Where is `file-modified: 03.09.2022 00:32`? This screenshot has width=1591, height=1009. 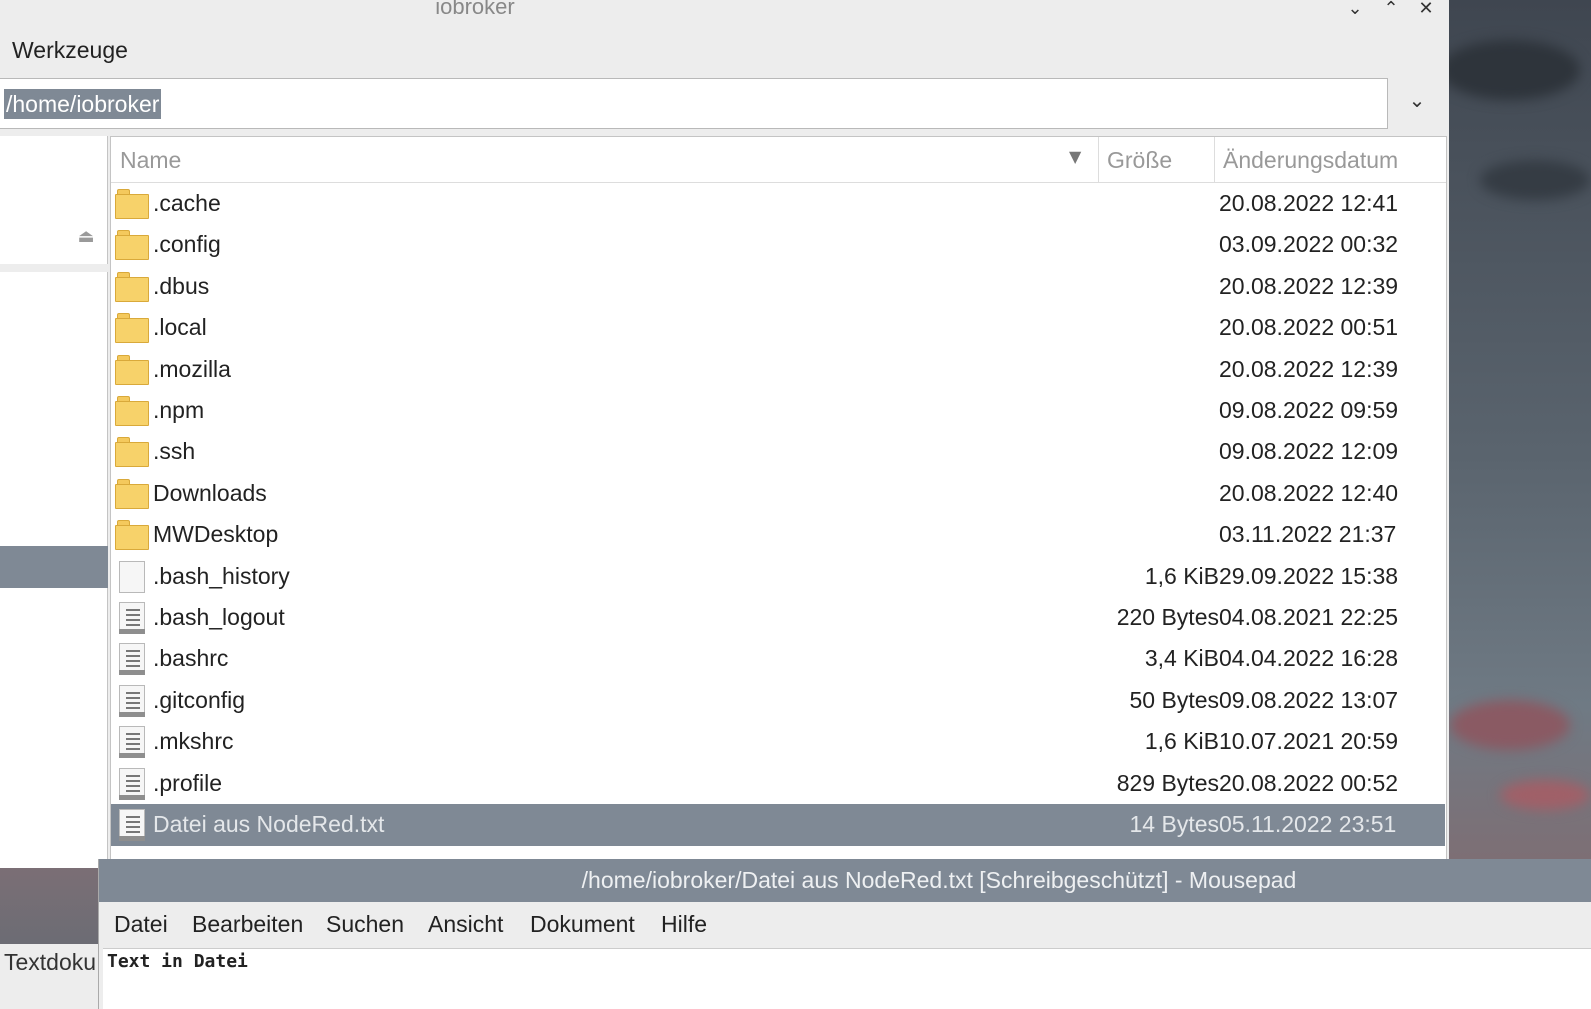 file-modified: 03.09.2022 00:32 is located at coordinates (1309, 244).